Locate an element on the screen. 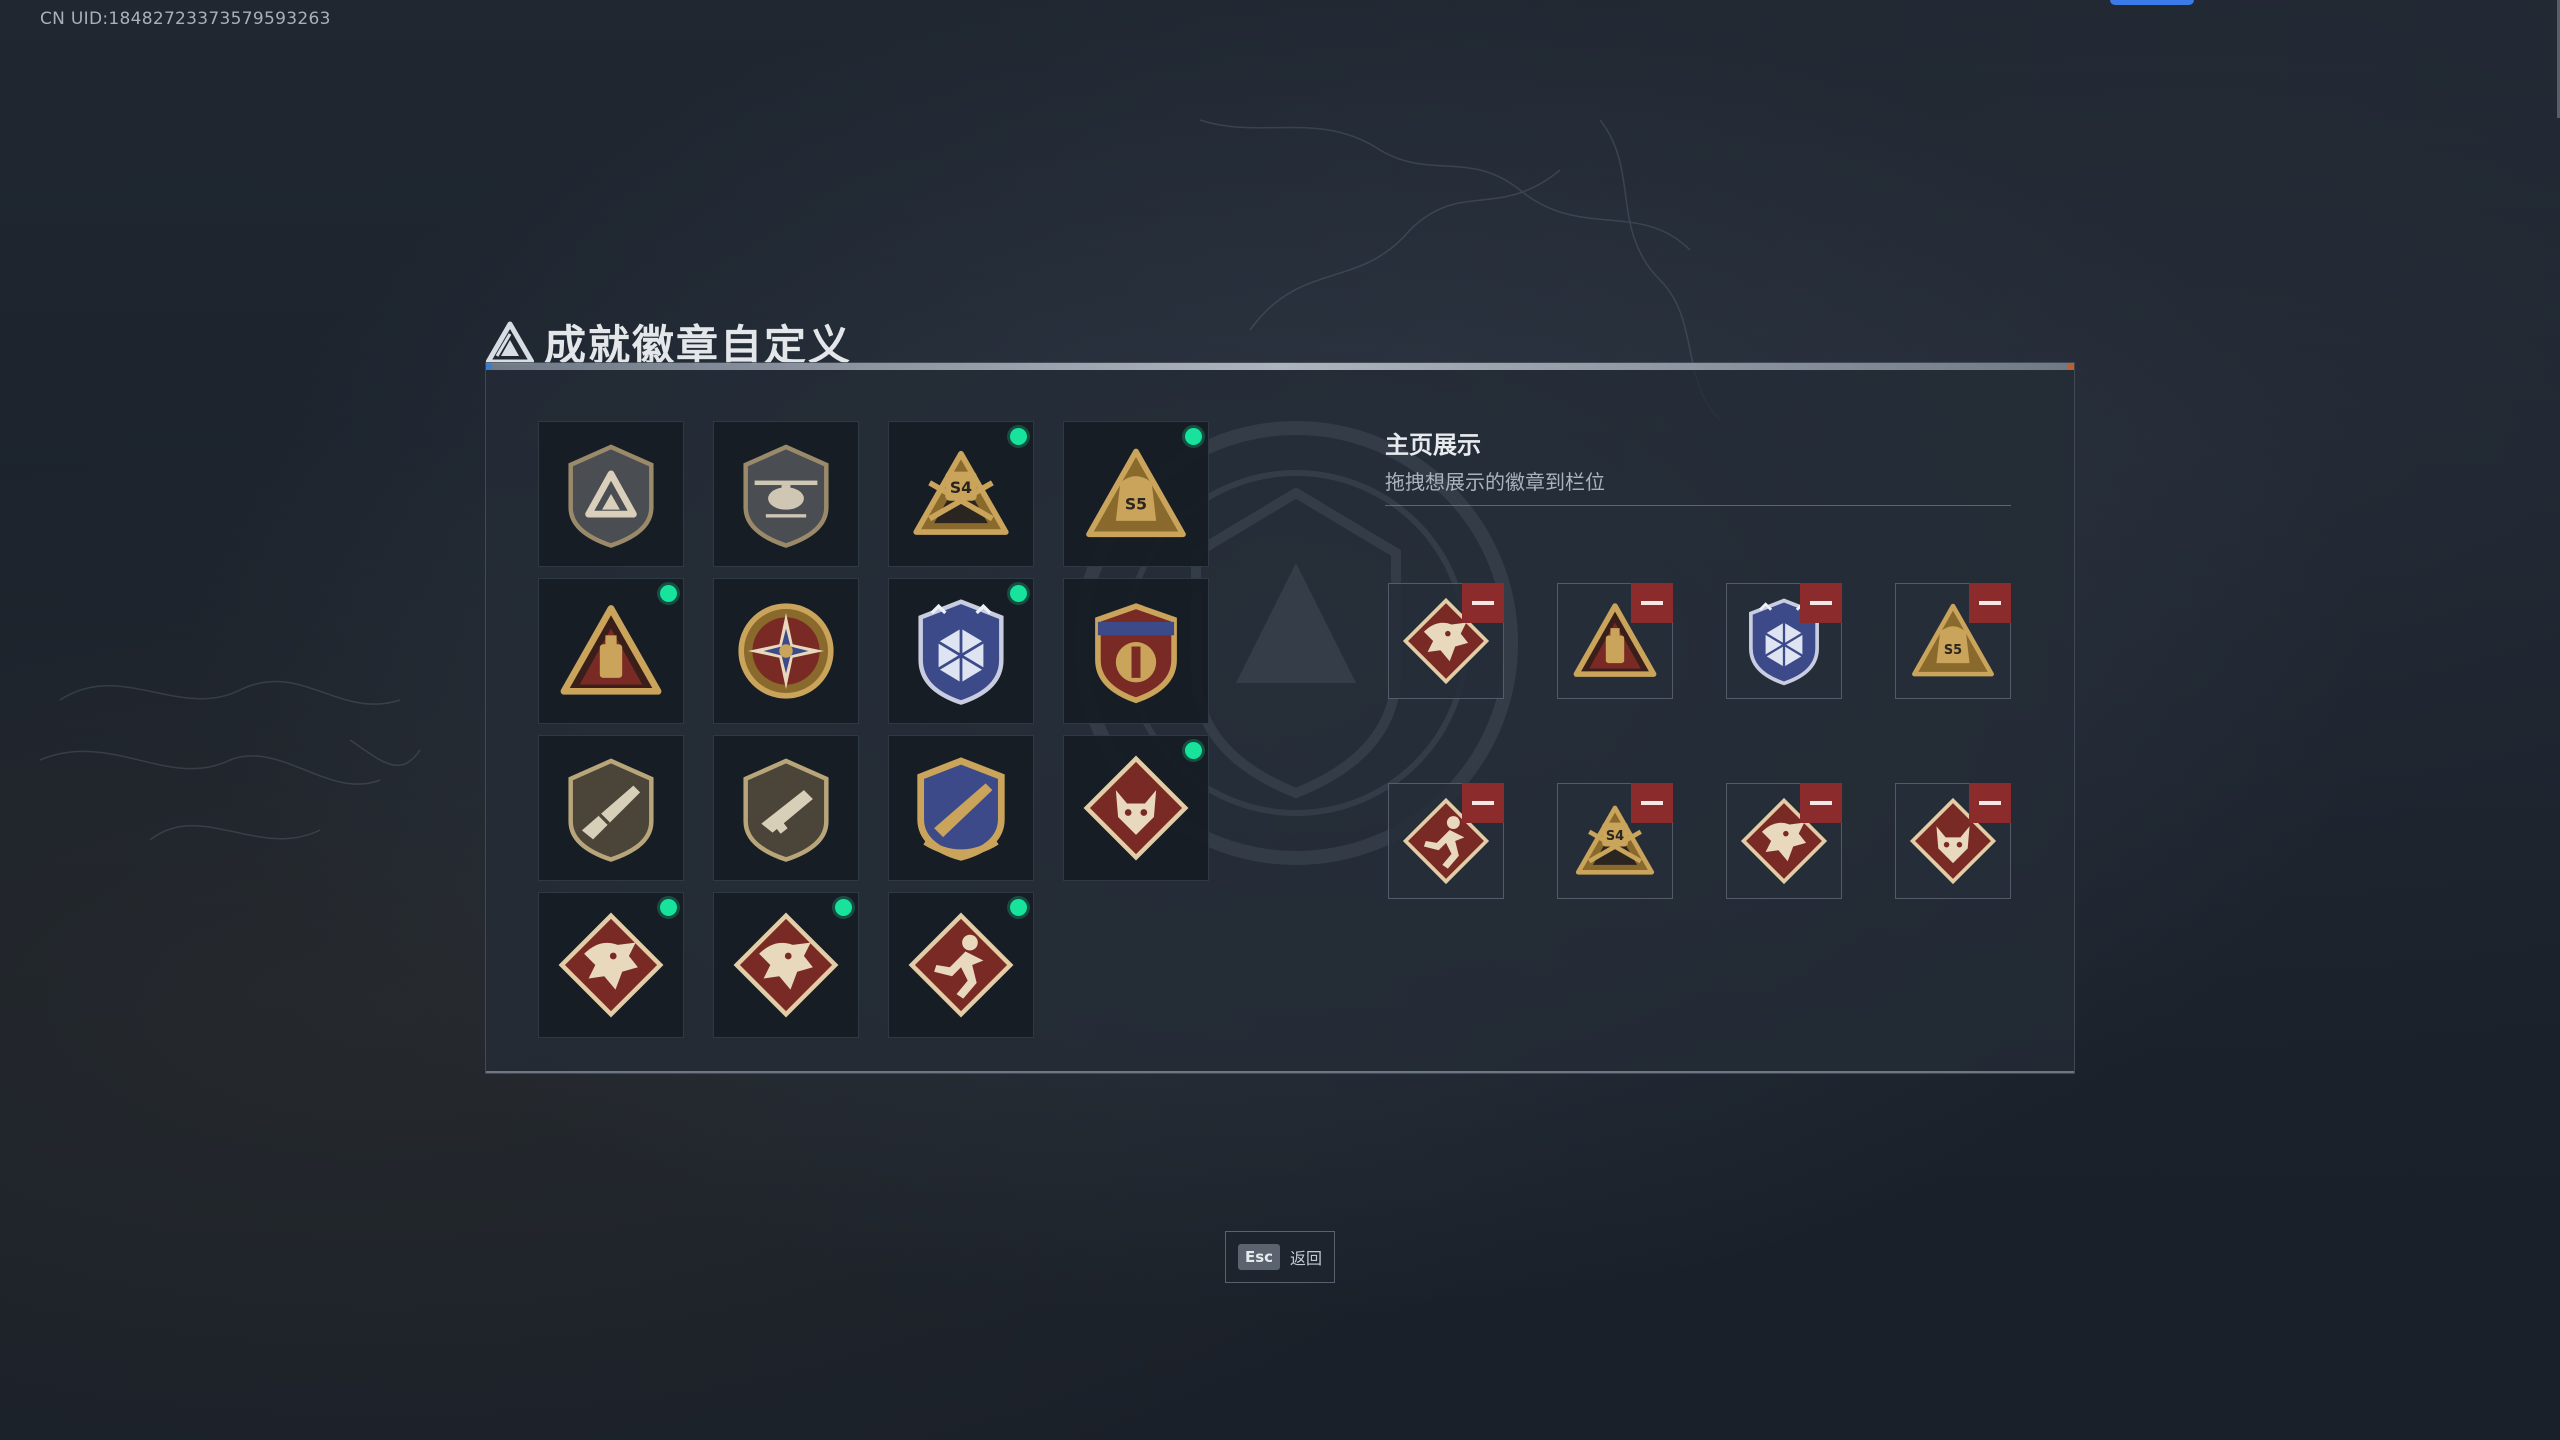 Image resolution: width=2560 pixels, height=1440 pixels. badge-slot-3: S4 is located at coordinates (961, 494).